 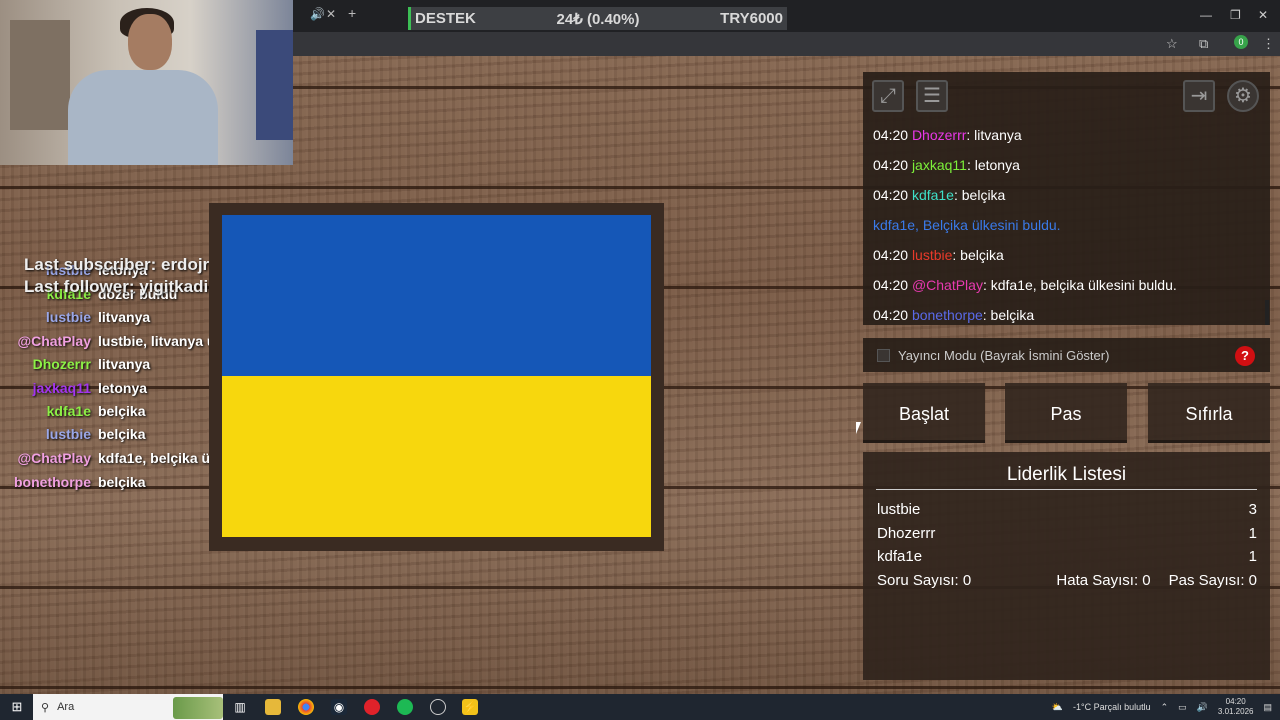 I want to click on weather-icon: ⛅, so click(x=1057, y=707).